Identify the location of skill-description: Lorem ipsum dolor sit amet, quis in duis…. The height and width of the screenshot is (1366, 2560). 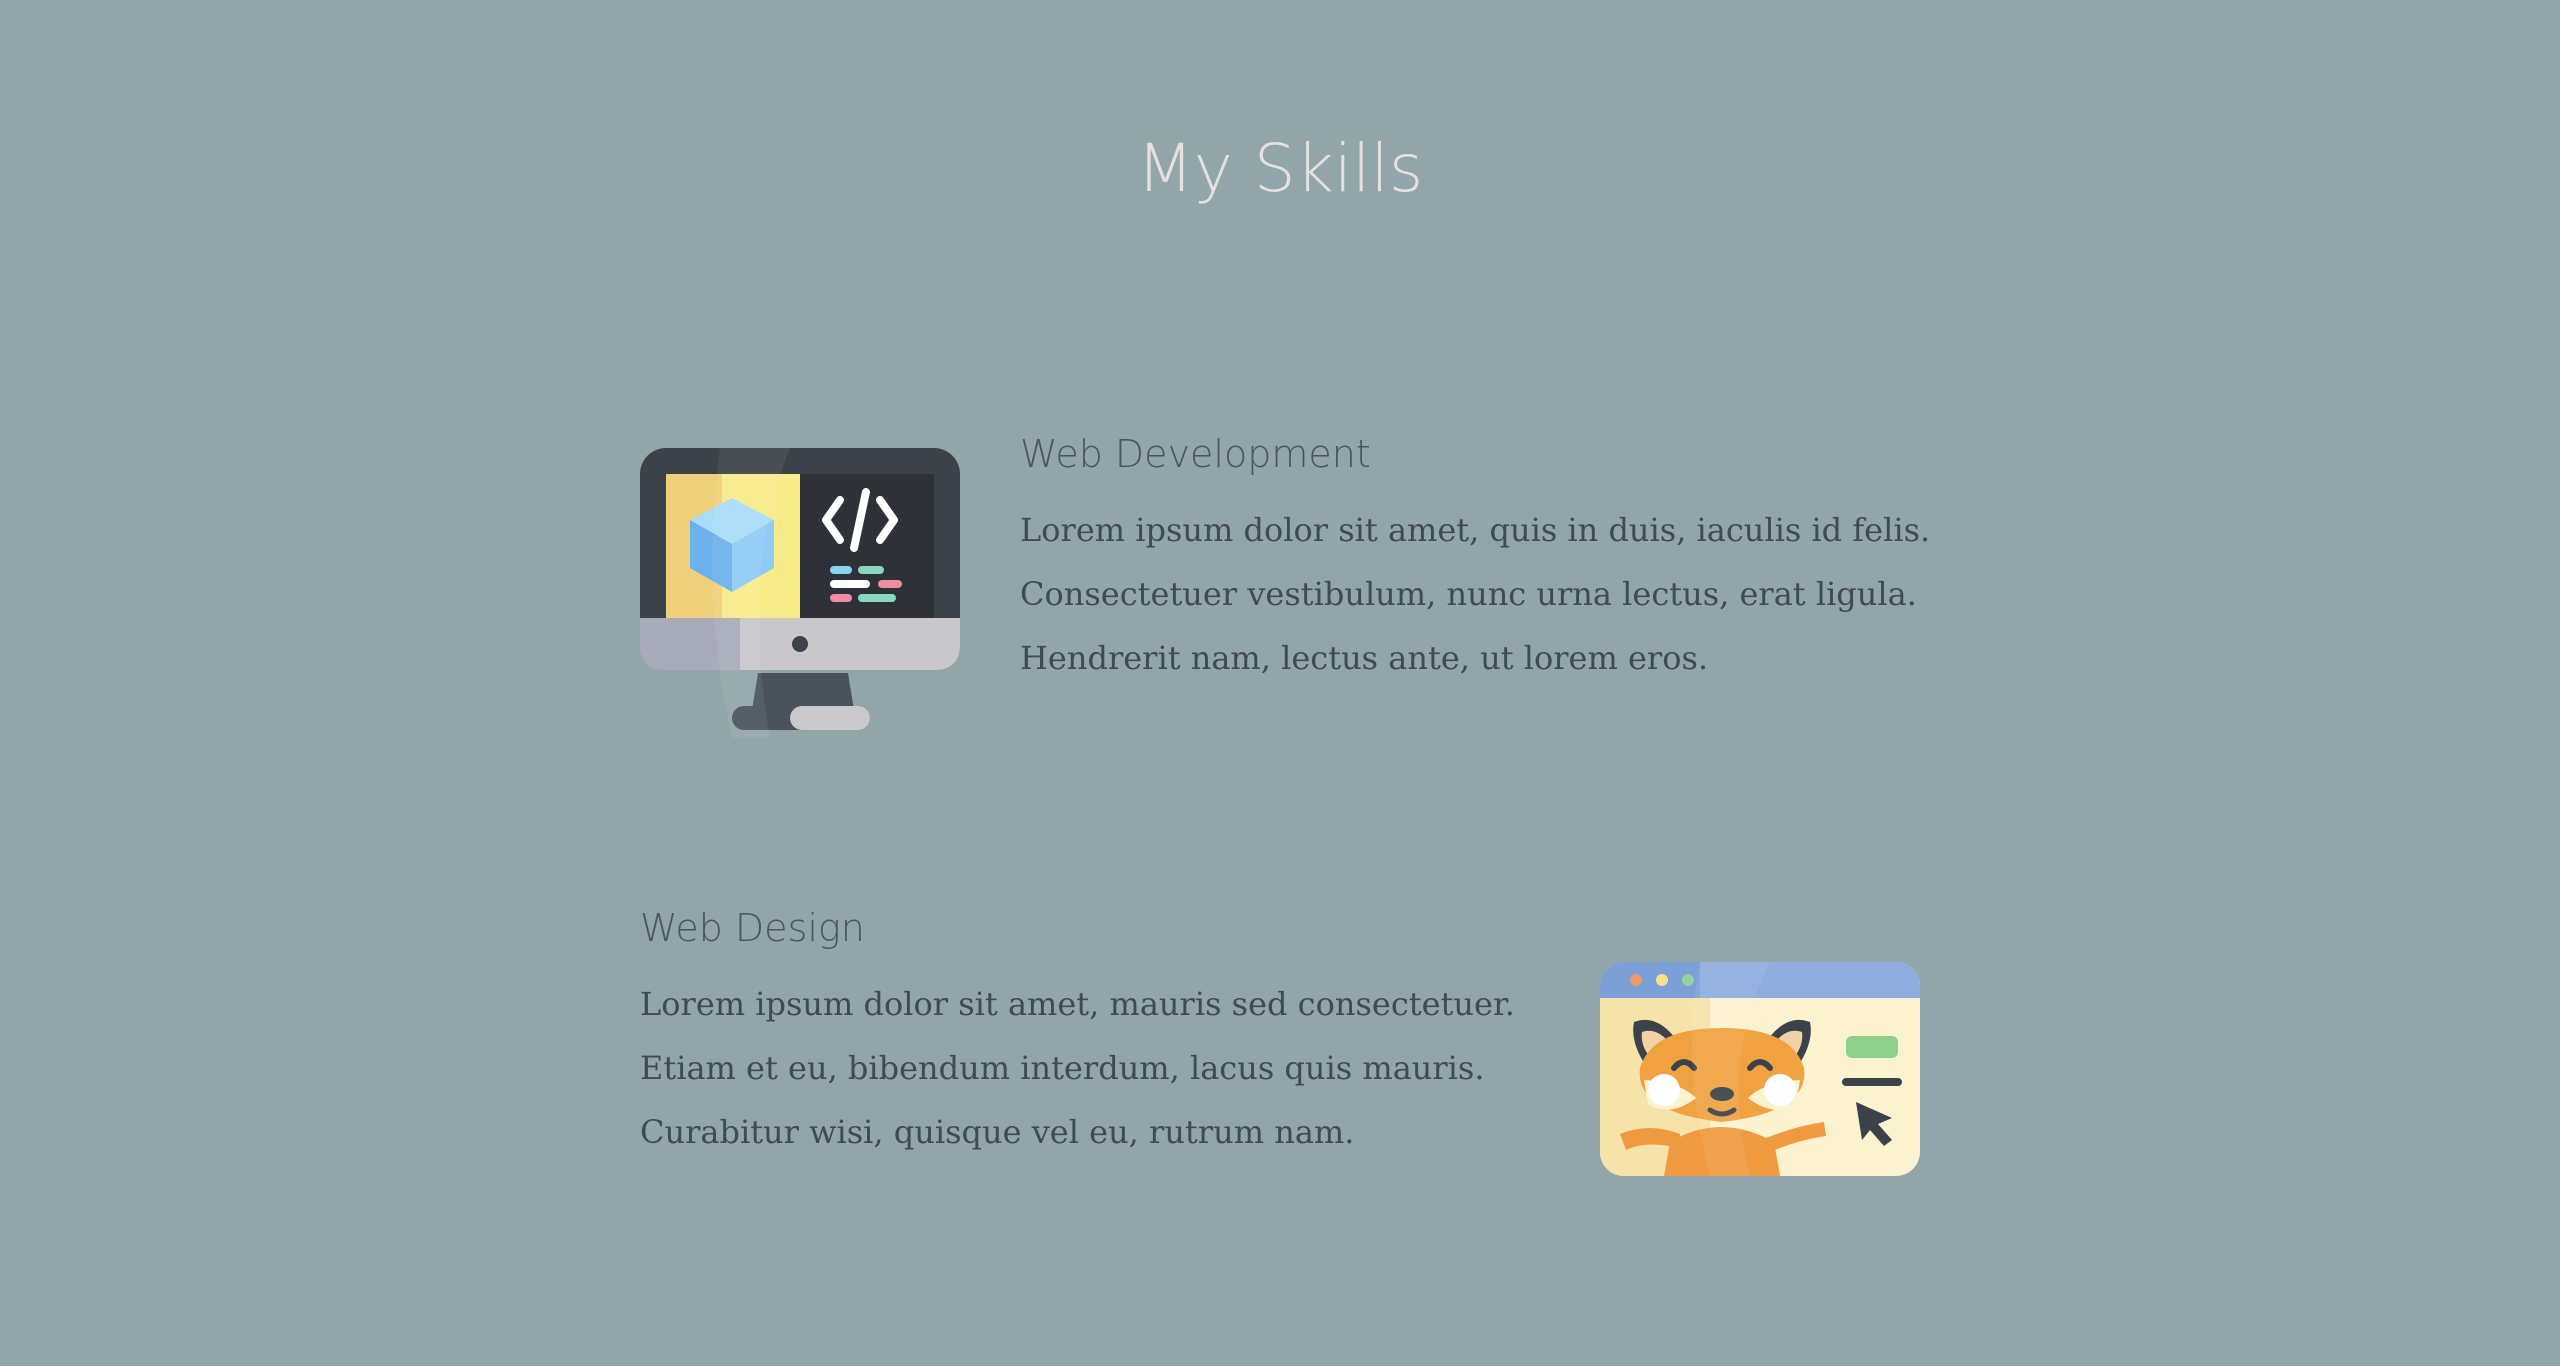
(1475, 594).